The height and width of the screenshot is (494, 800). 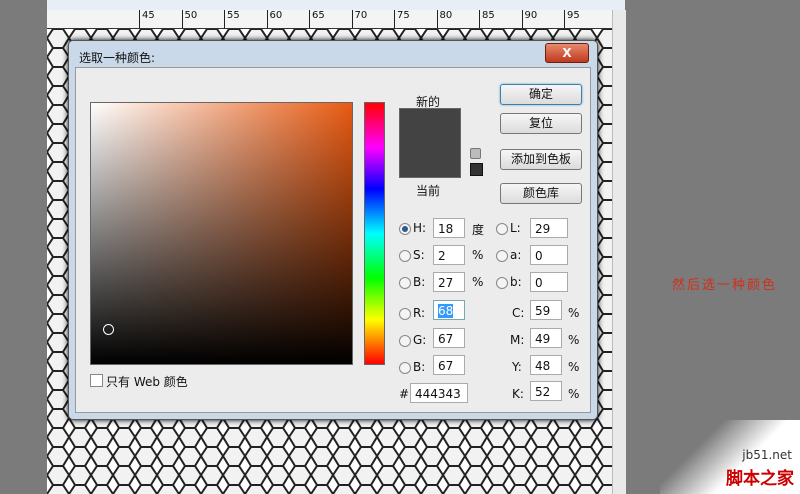 What do you see at coordinates (446, 311) in the screenshot?
I see `input-r-selection: 68` at bounding box center [446, 311].